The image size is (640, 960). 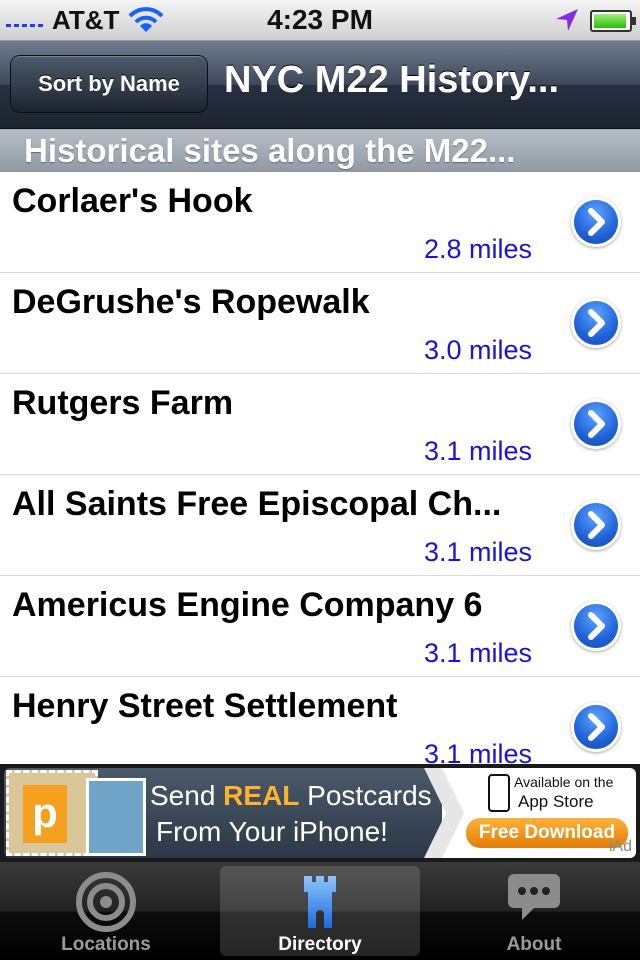 What do you see at coordinates (272, 831) in the screenshot?
I see `ad-subline: From Your iPhone!` at bounding box center [272, 831].